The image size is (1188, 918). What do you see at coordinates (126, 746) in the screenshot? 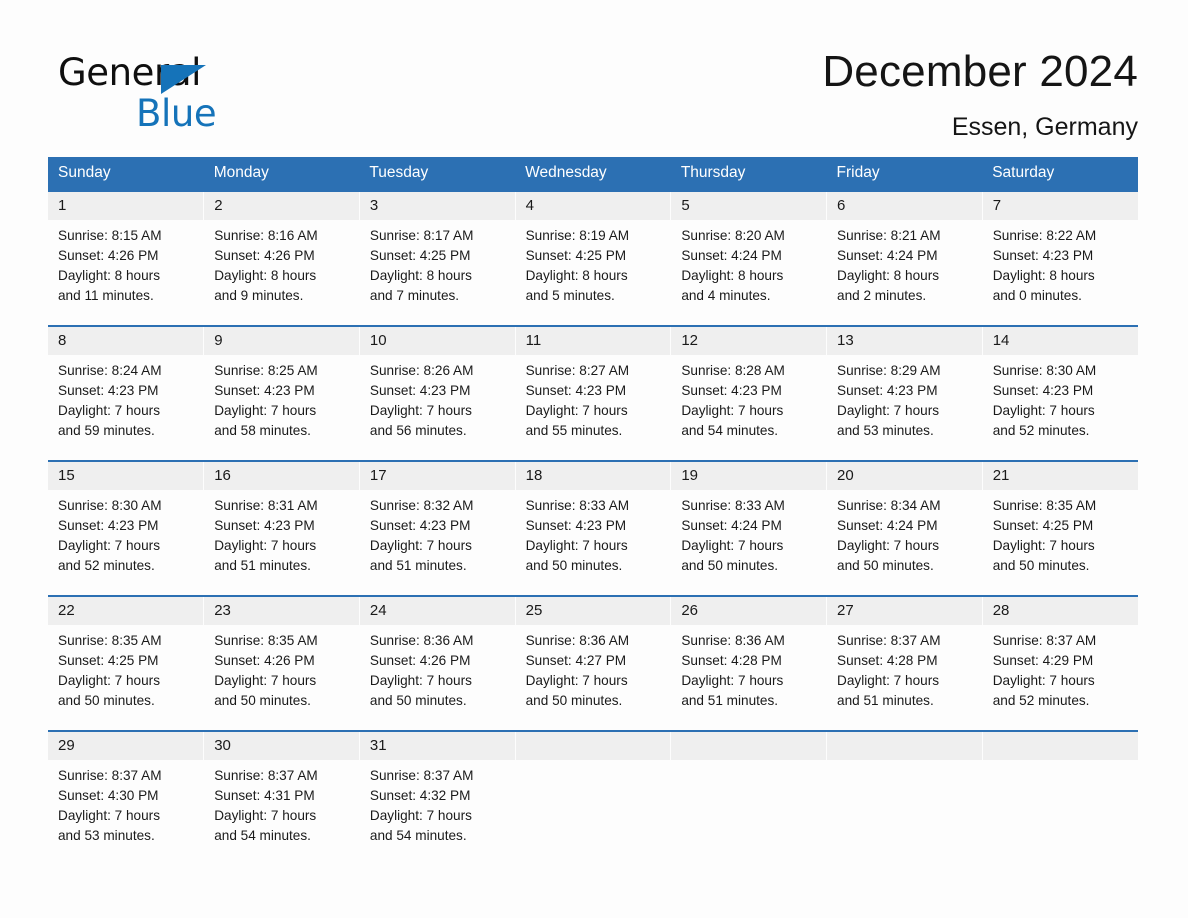
I see `day-number: 29` at bounding box center [126, 746].